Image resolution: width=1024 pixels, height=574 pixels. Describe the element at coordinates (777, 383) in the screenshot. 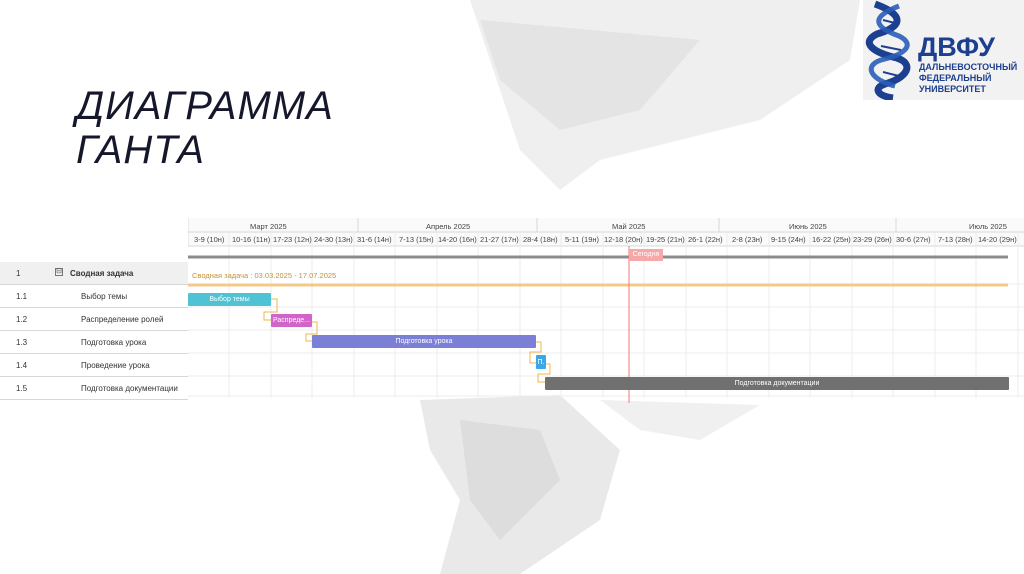

I see `task-bar-documentation: Подготовка документации` at that location.